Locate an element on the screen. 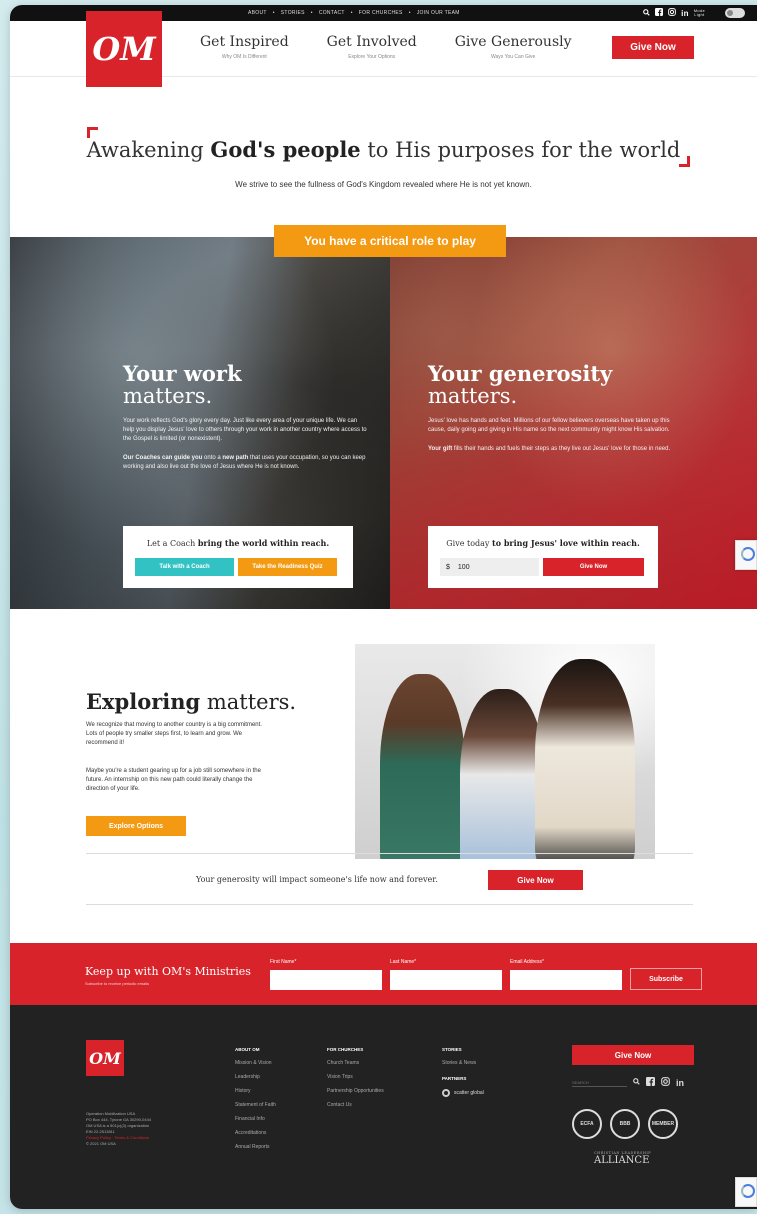 This screenshot has width=757, height=1214. first-name-group: First Name* is located at coordinates (326, 974).